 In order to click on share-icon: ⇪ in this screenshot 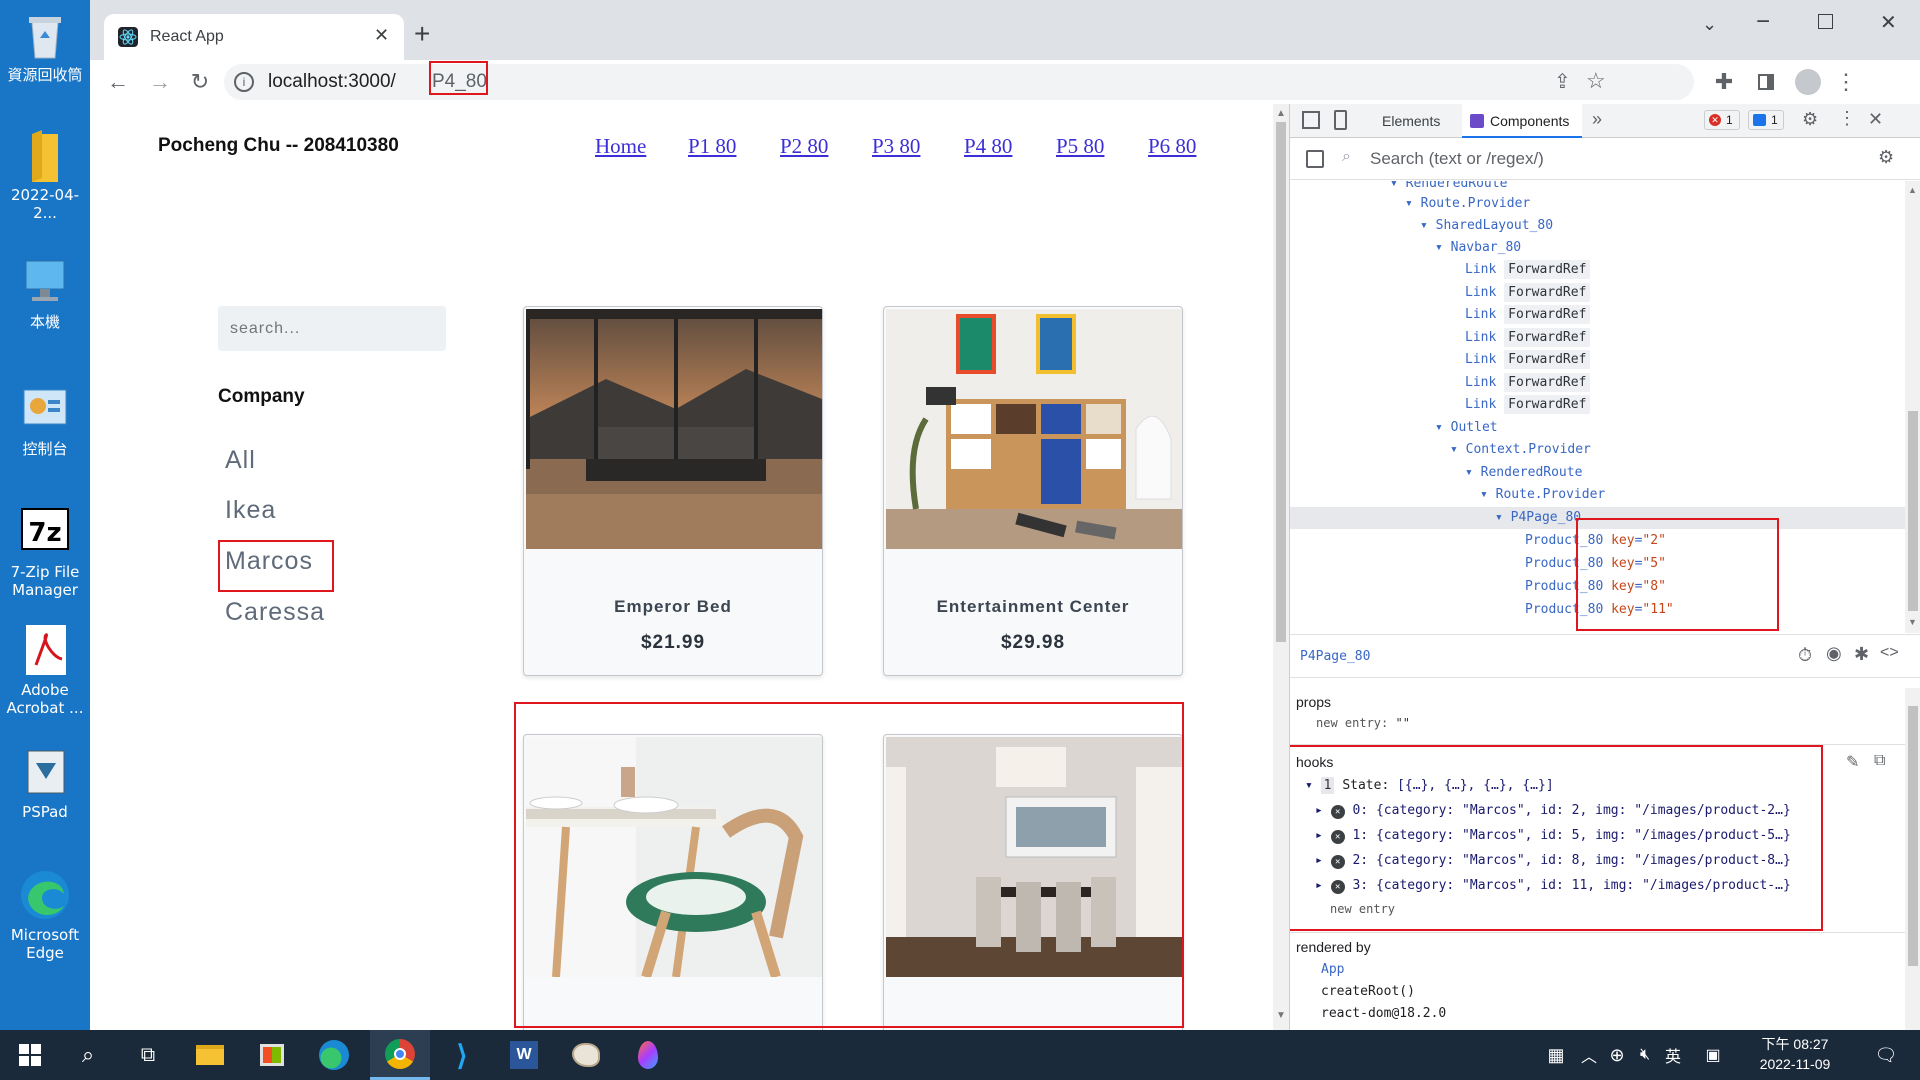, I will do `click(1562, 81)`.